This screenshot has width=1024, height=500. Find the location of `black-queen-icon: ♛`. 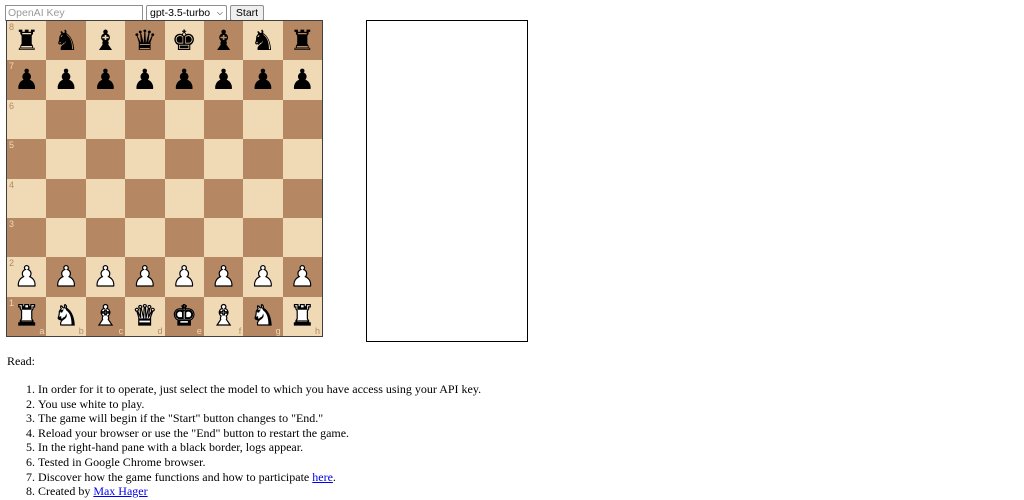

black-queen-icon: ♛ is located at coordinates (144, 40).